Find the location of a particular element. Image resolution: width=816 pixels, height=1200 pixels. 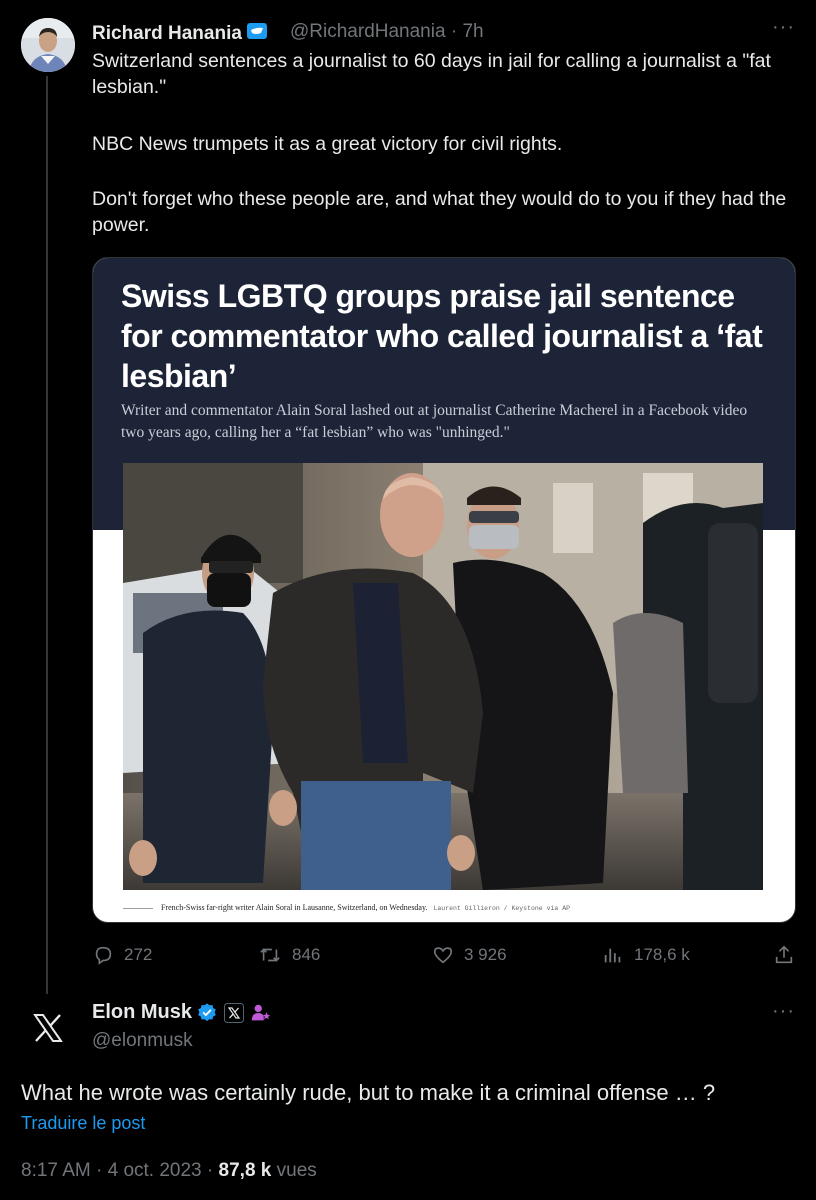

author-name: Richard Hanania is located at coordinates (180, 34).